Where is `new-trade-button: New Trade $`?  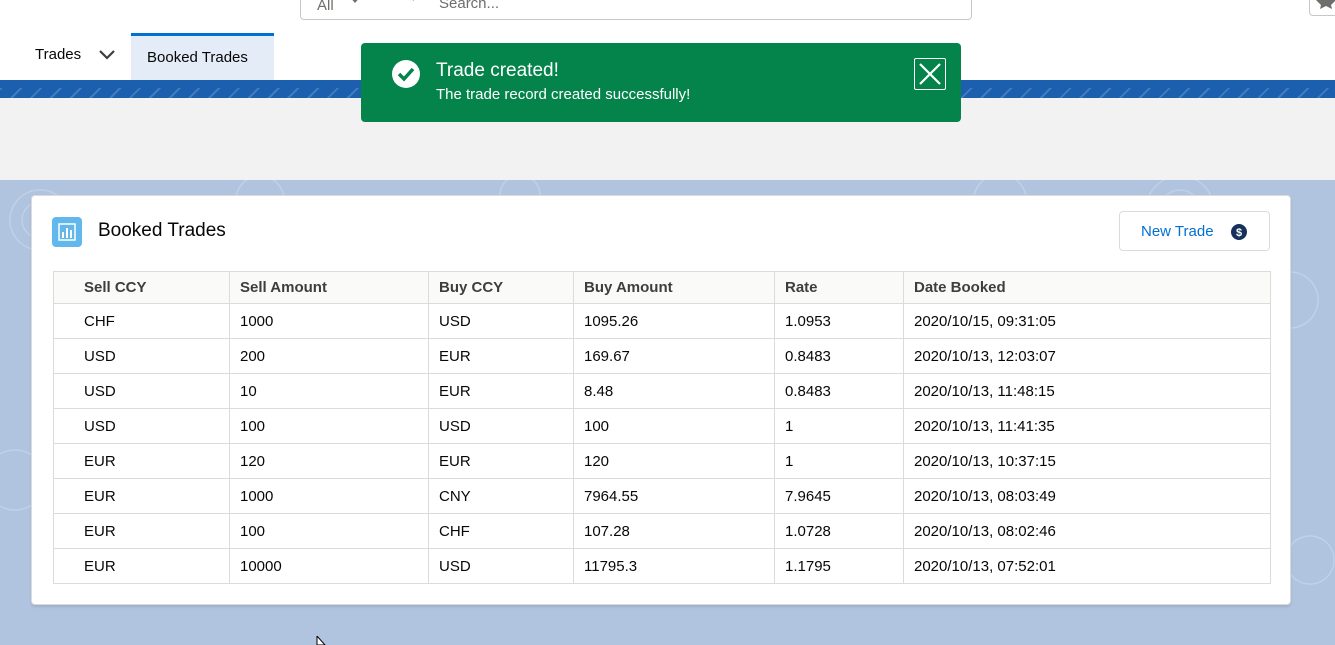 new-trade-button: New Trade $ is located at coordinates (1194, 231).